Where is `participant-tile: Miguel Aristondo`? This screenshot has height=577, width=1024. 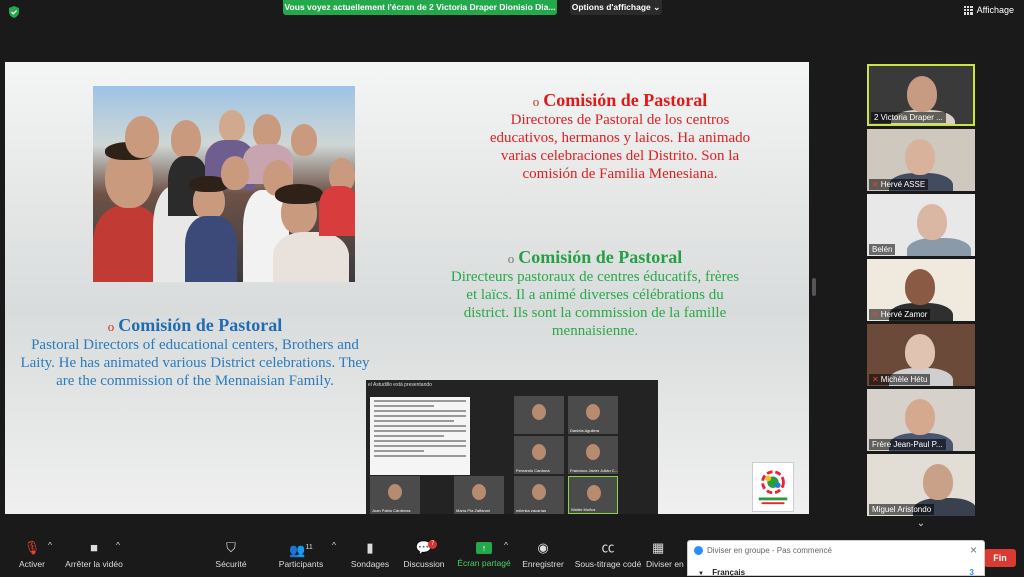 participant-tile: Miguel Aristondo is located at coordinates (921, 485).